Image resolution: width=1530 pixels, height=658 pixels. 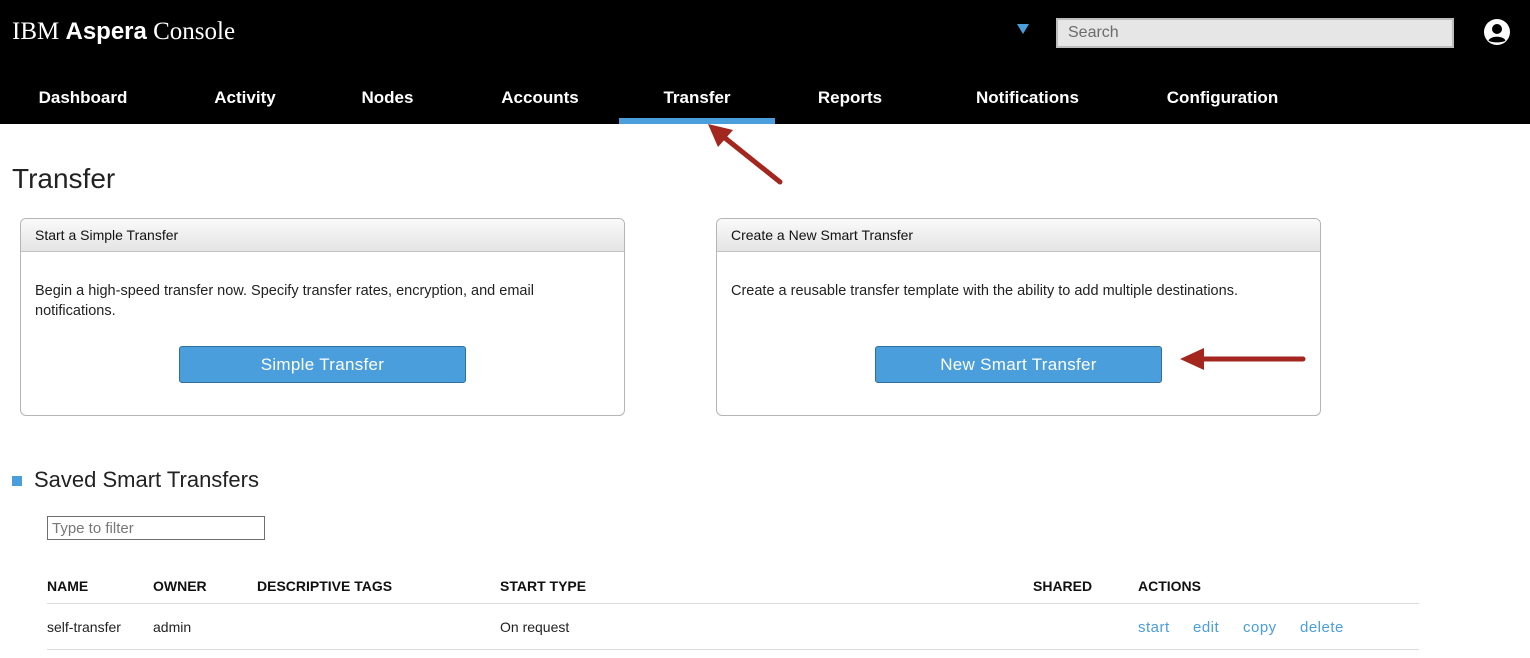 I want to click on cell-owner: admin, so click(x=172, y=627).